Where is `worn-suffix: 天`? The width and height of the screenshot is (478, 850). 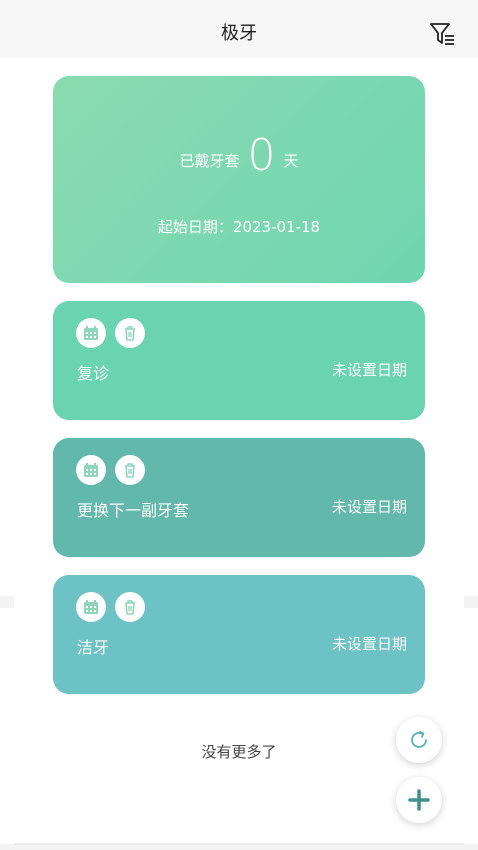
worn-suffix: 天 is located at coordinates (291, 161).